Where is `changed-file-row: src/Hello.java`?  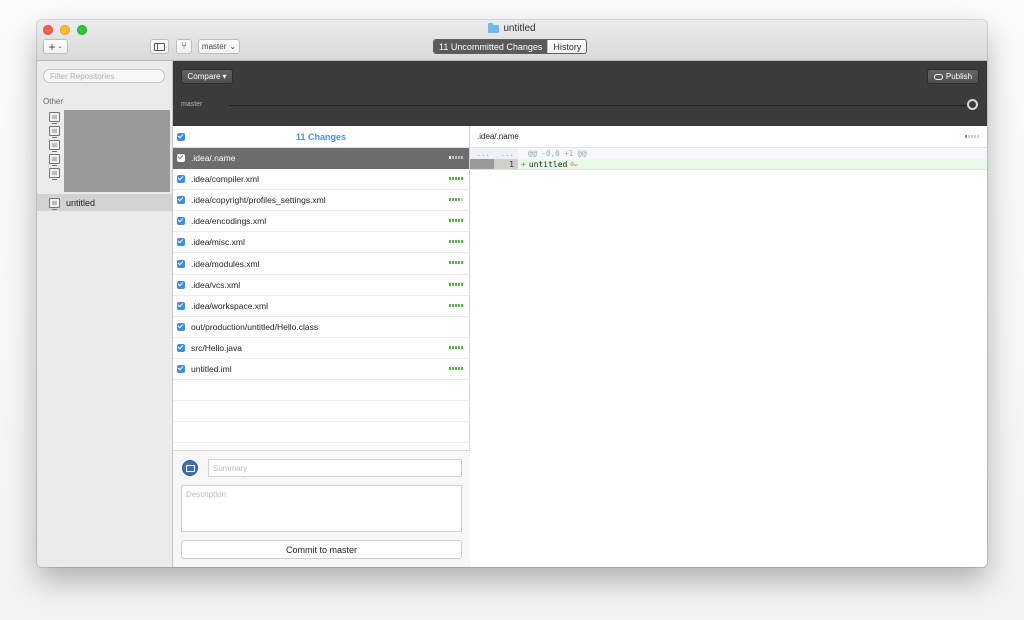 changed-file-row: src/Hello.java is located at coordinates (321, 348).